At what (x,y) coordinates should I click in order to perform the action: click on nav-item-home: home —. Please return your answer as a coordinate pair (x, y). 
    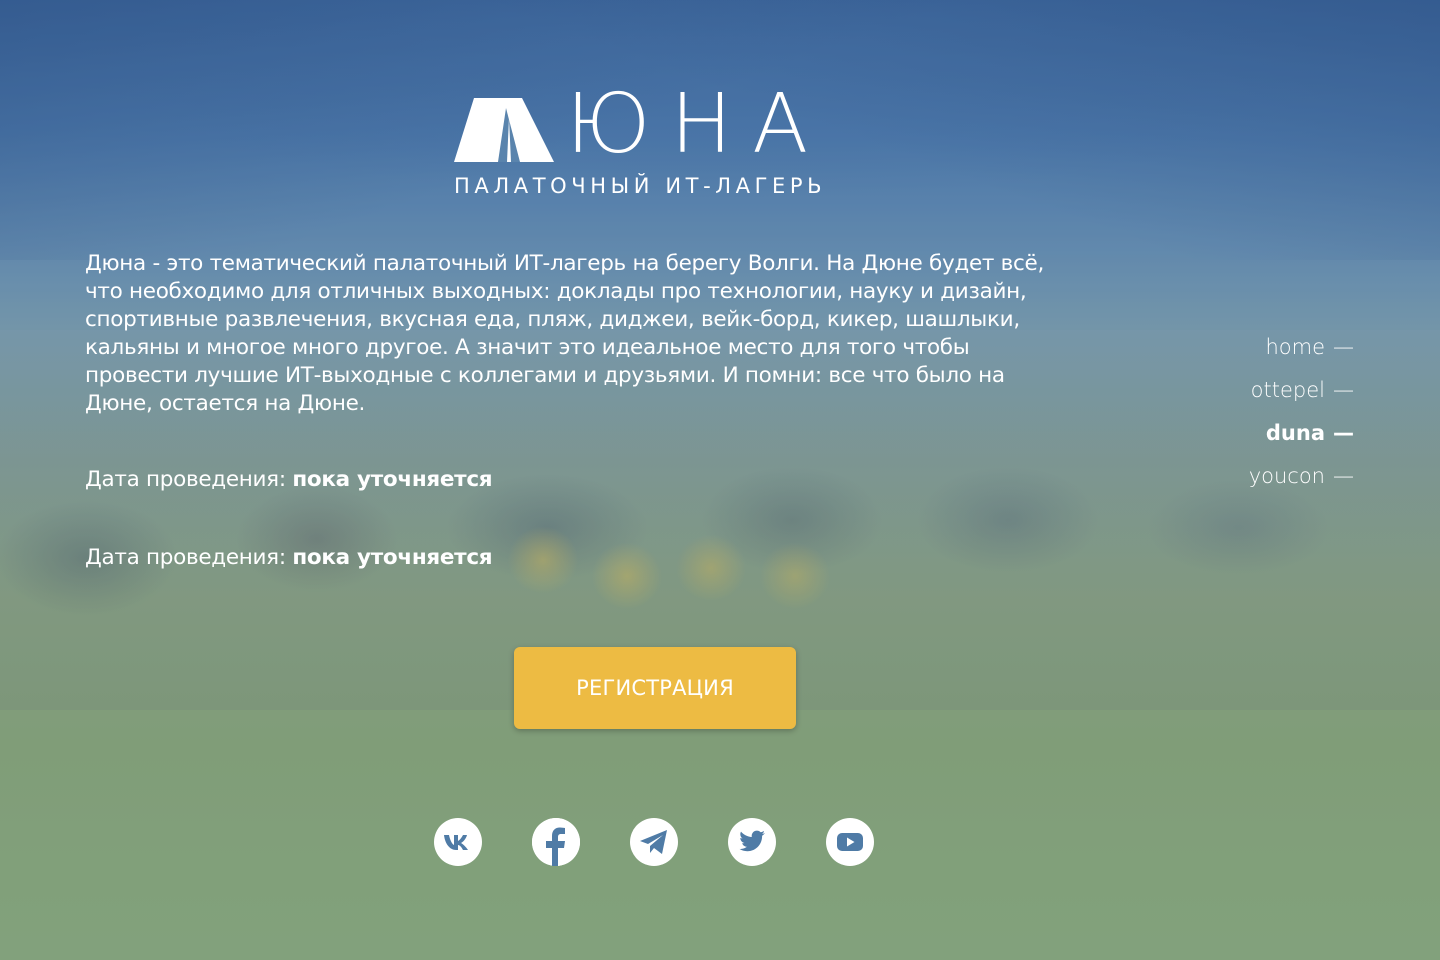
    Looking at the image, I should click on (1301, 347).